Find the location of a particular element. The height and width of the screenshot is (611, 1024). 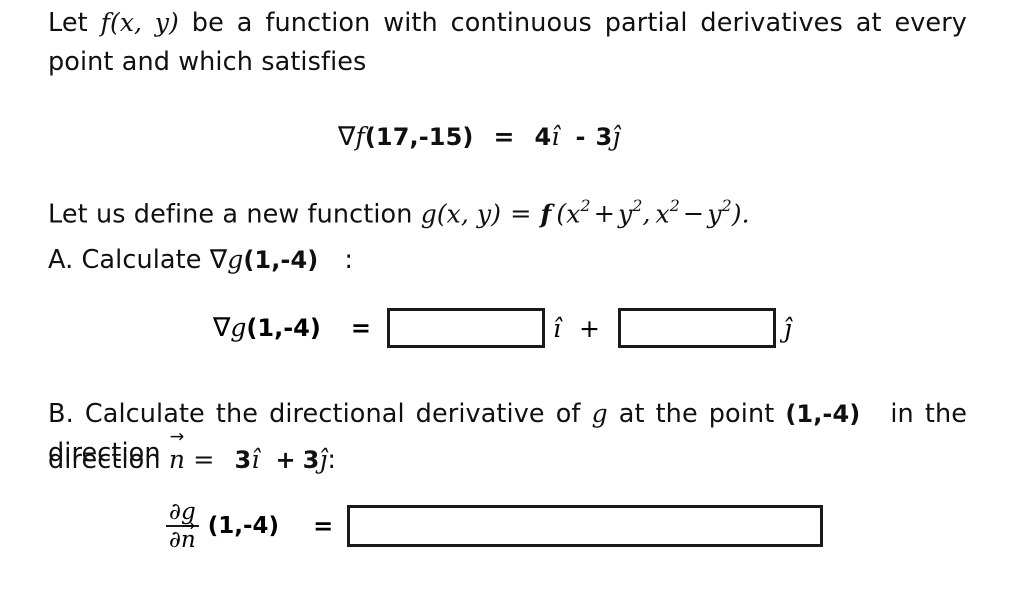

gradient-j-component-input is located at coordinates (696, 328).